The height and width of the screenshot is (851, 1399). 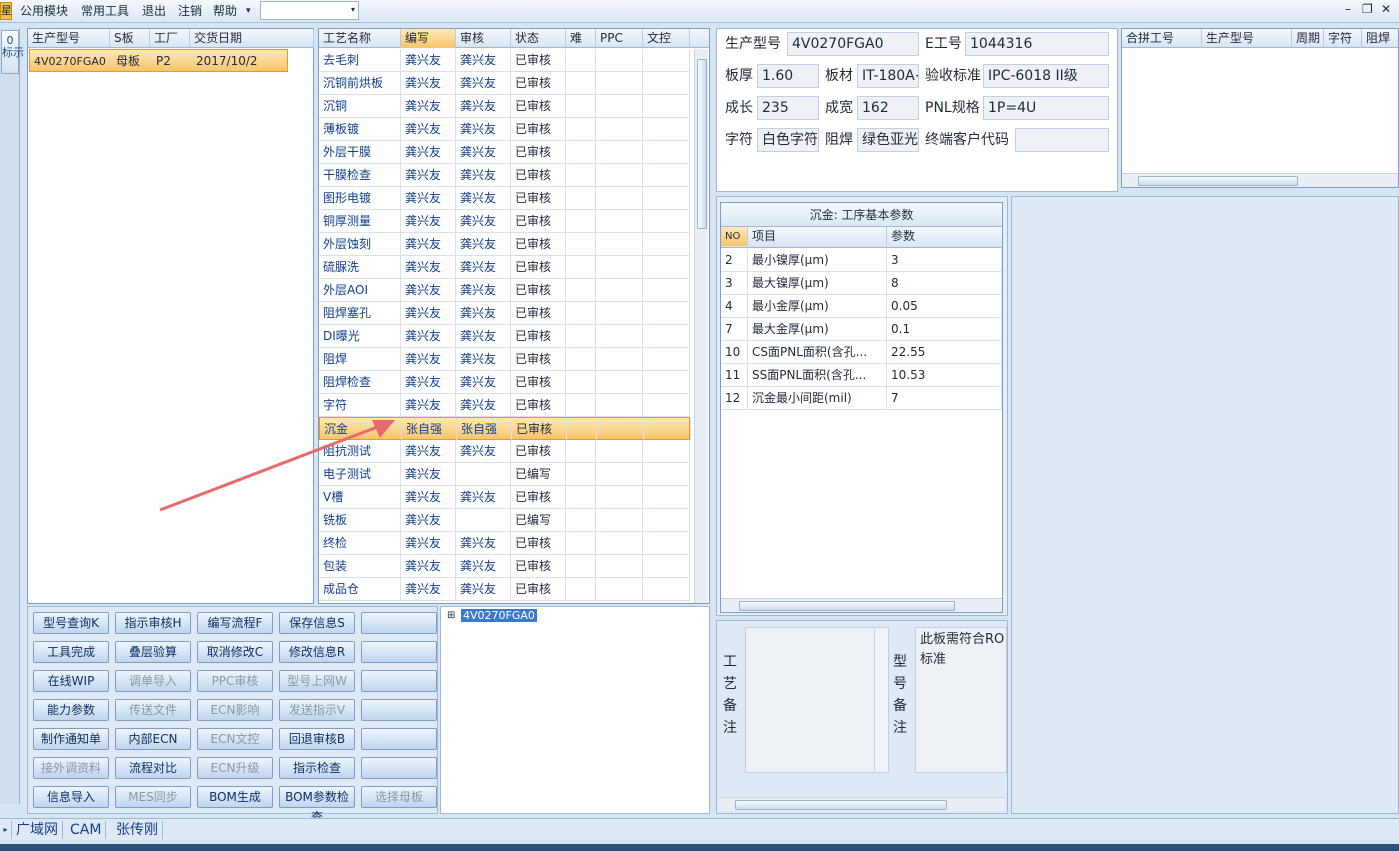 What do you see at coordinates (861, 398) in the screenshot?
I see `param-row: 12 沉金最小间距(mil) 7` at bounding box center [861, 398].